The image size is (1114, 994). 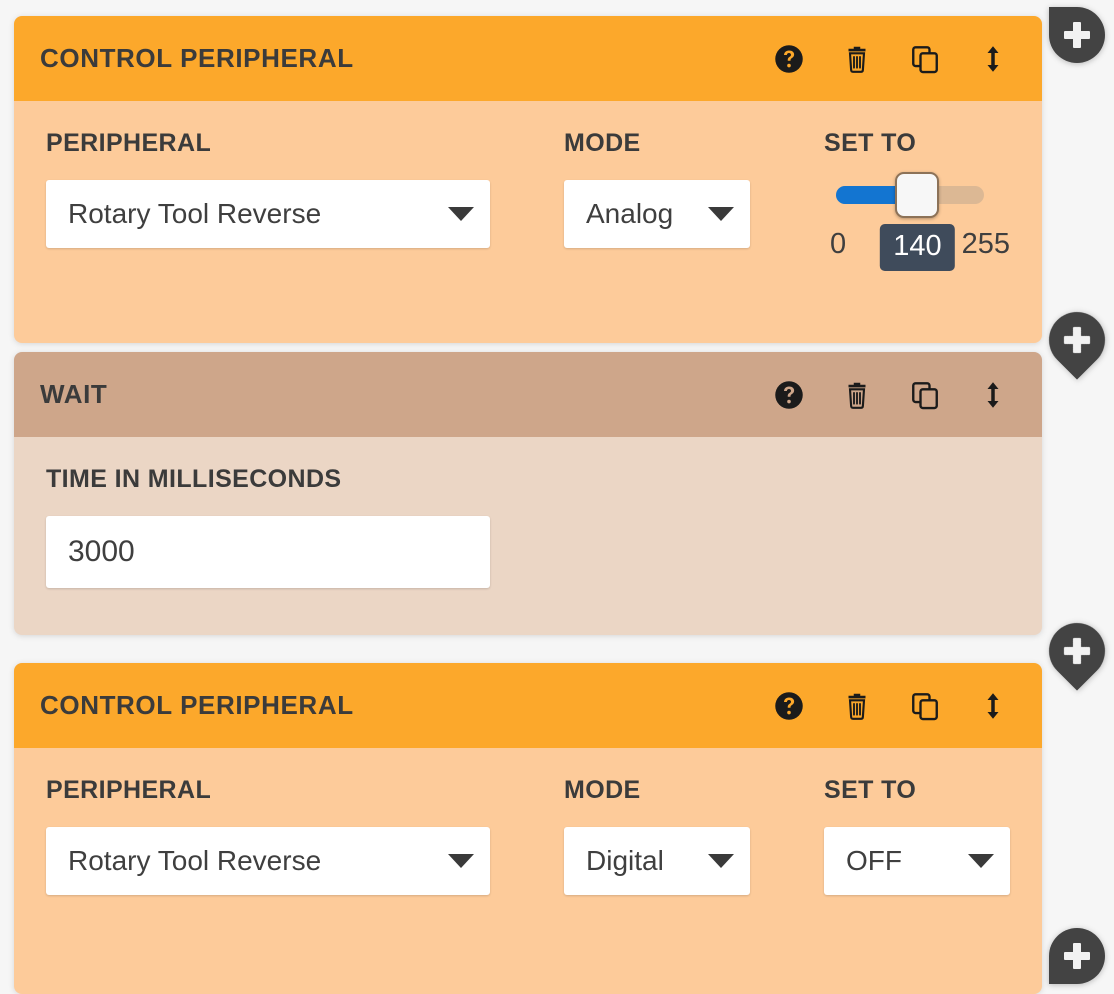 I want to click on field-mode: MODE Analog, so click(x=694, y=188).